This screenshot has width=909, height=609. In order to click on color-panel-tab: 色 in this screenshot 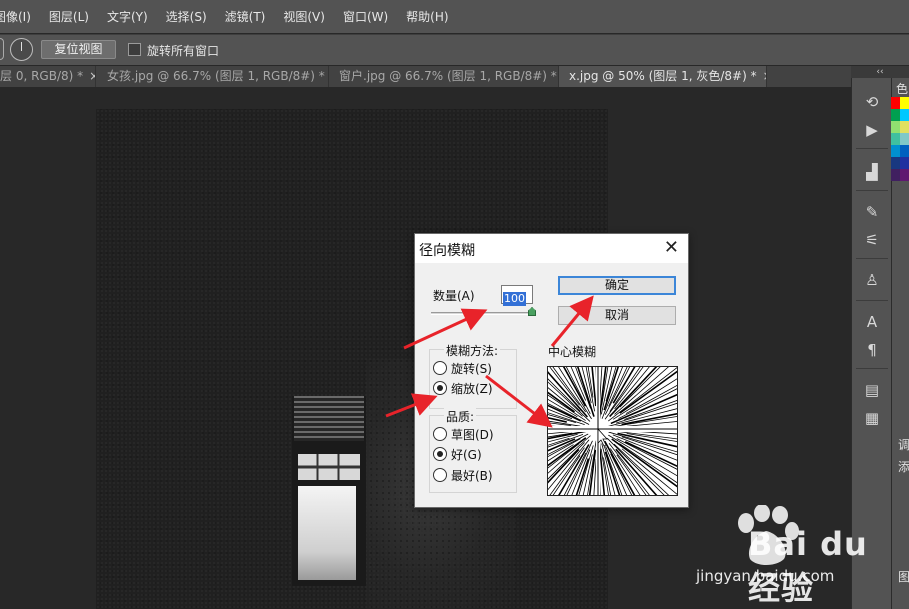, I will do `click(902, 88)`.